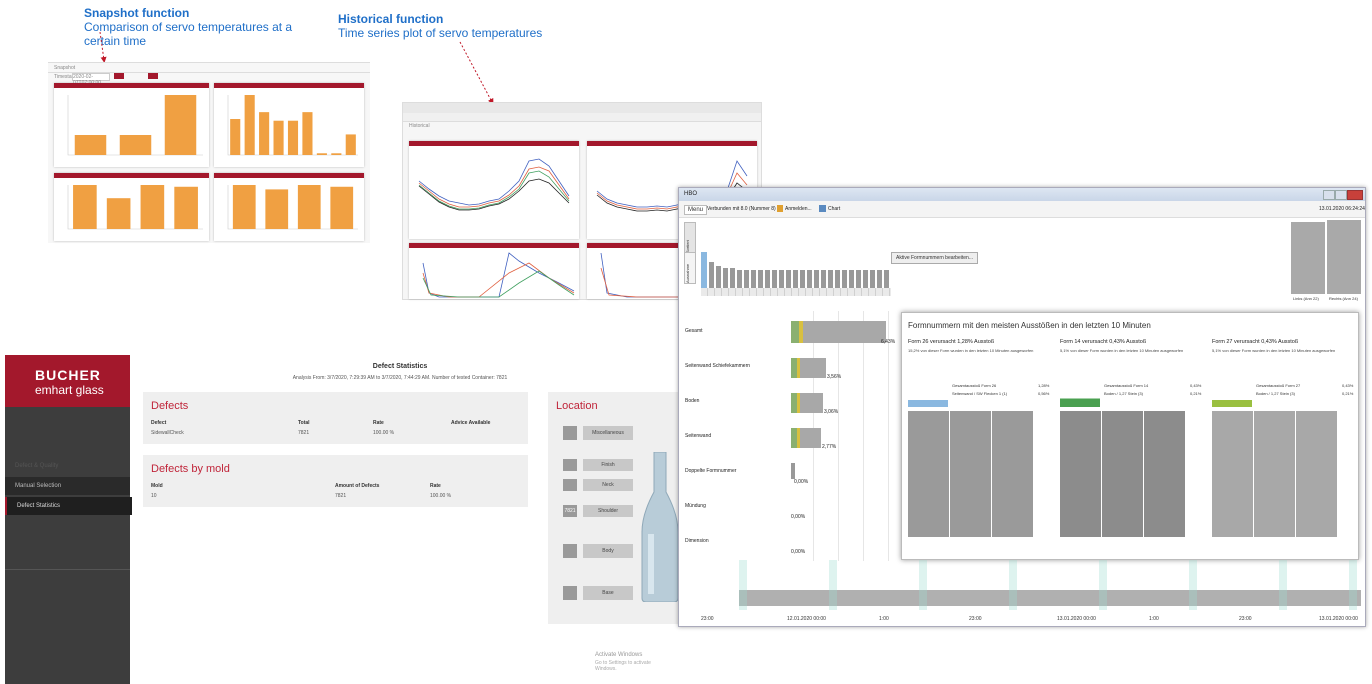 This screenshot has height=684, width=1372. Describe the element at coordinates (1022, 194) in the screenshot. I see `hbo-titlebar: HBO` at that location.